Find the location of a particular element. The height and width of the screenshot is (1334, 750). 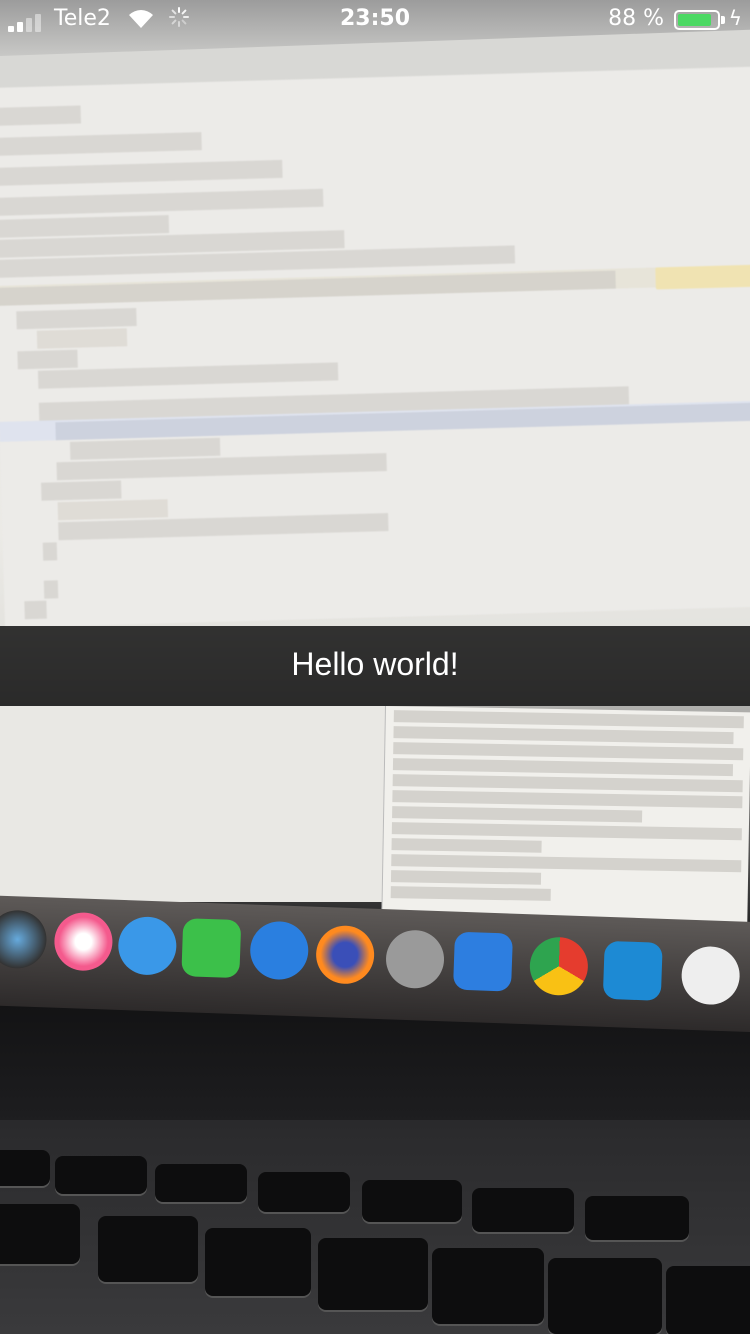

messages-icon is located at coordinates (147, 945).